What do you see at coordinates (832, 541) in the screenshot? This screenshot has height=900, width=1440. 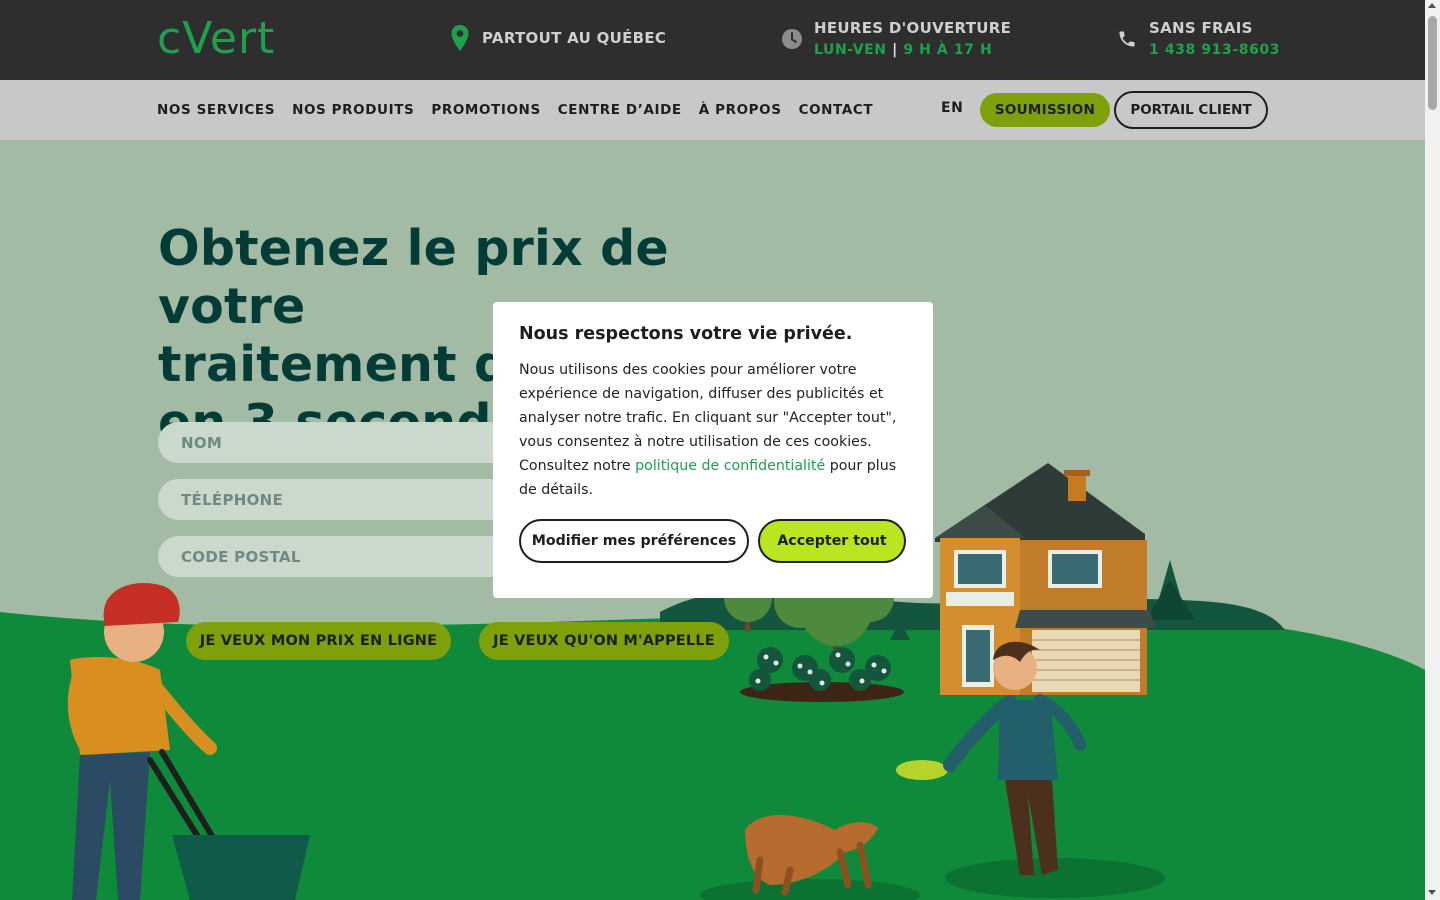 I see `accept-all-button: Accepter tout` at bounding box center [832, 541].